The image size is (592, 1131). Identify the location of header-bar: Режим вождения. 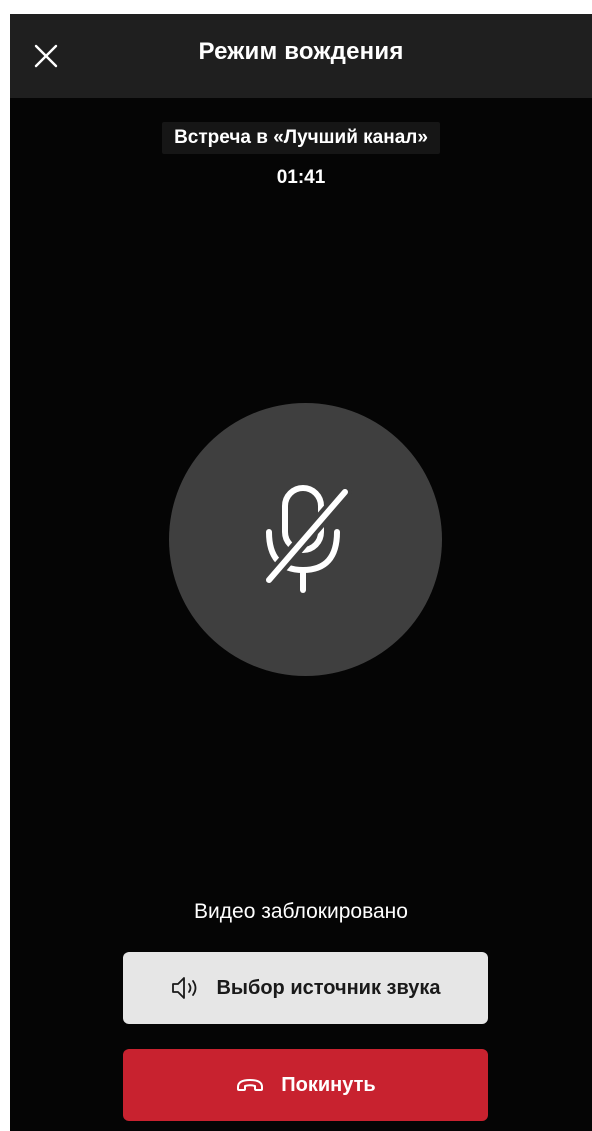
(301, 56).